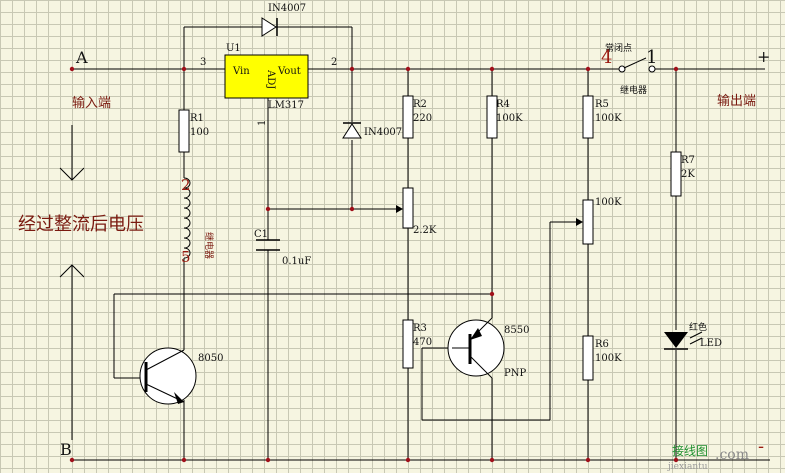 The height and width of the screenshot is (473, 785). I want to click on c1-value: 0.1uF, so click(296, 261).